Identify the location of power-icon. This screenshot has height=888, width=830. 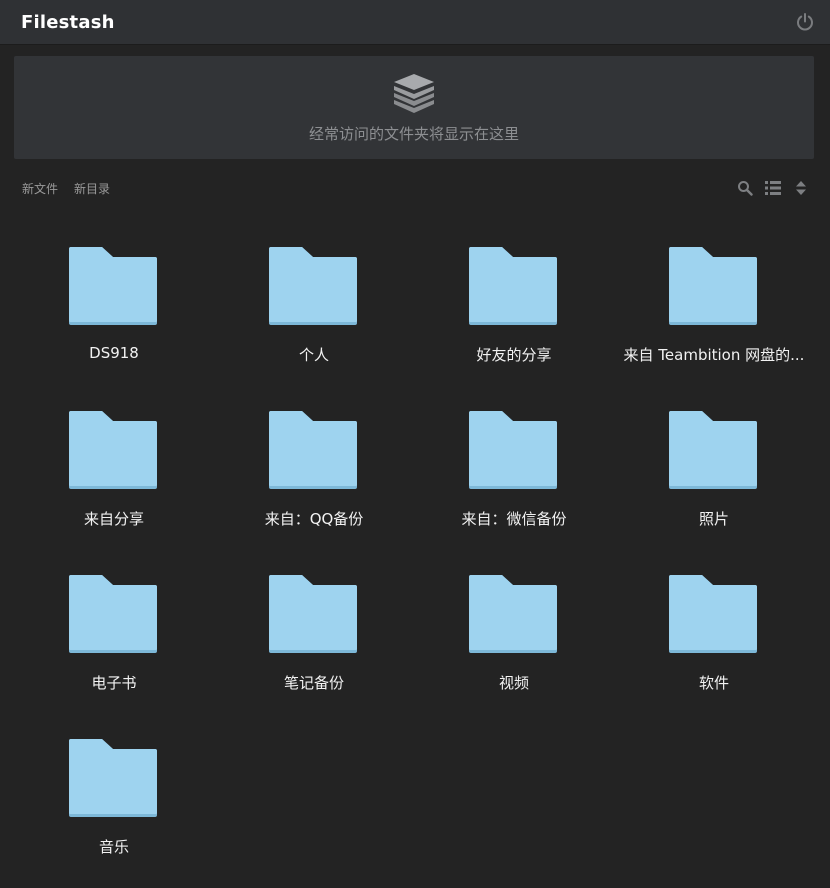
(805, 22).